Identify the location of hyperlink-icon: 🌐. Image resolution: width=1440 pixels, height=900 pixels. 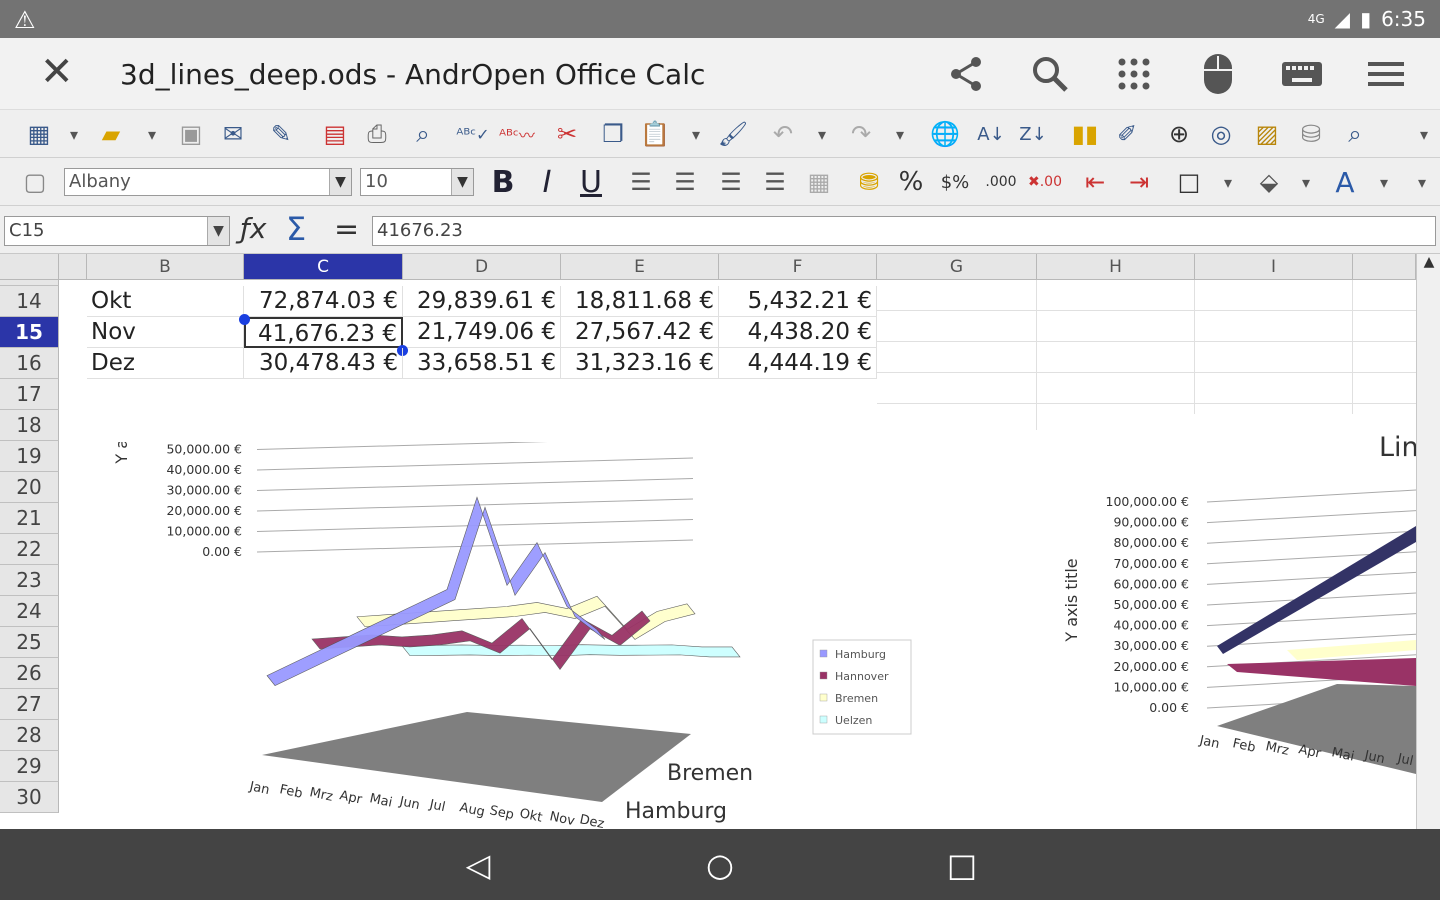
(945, 134).